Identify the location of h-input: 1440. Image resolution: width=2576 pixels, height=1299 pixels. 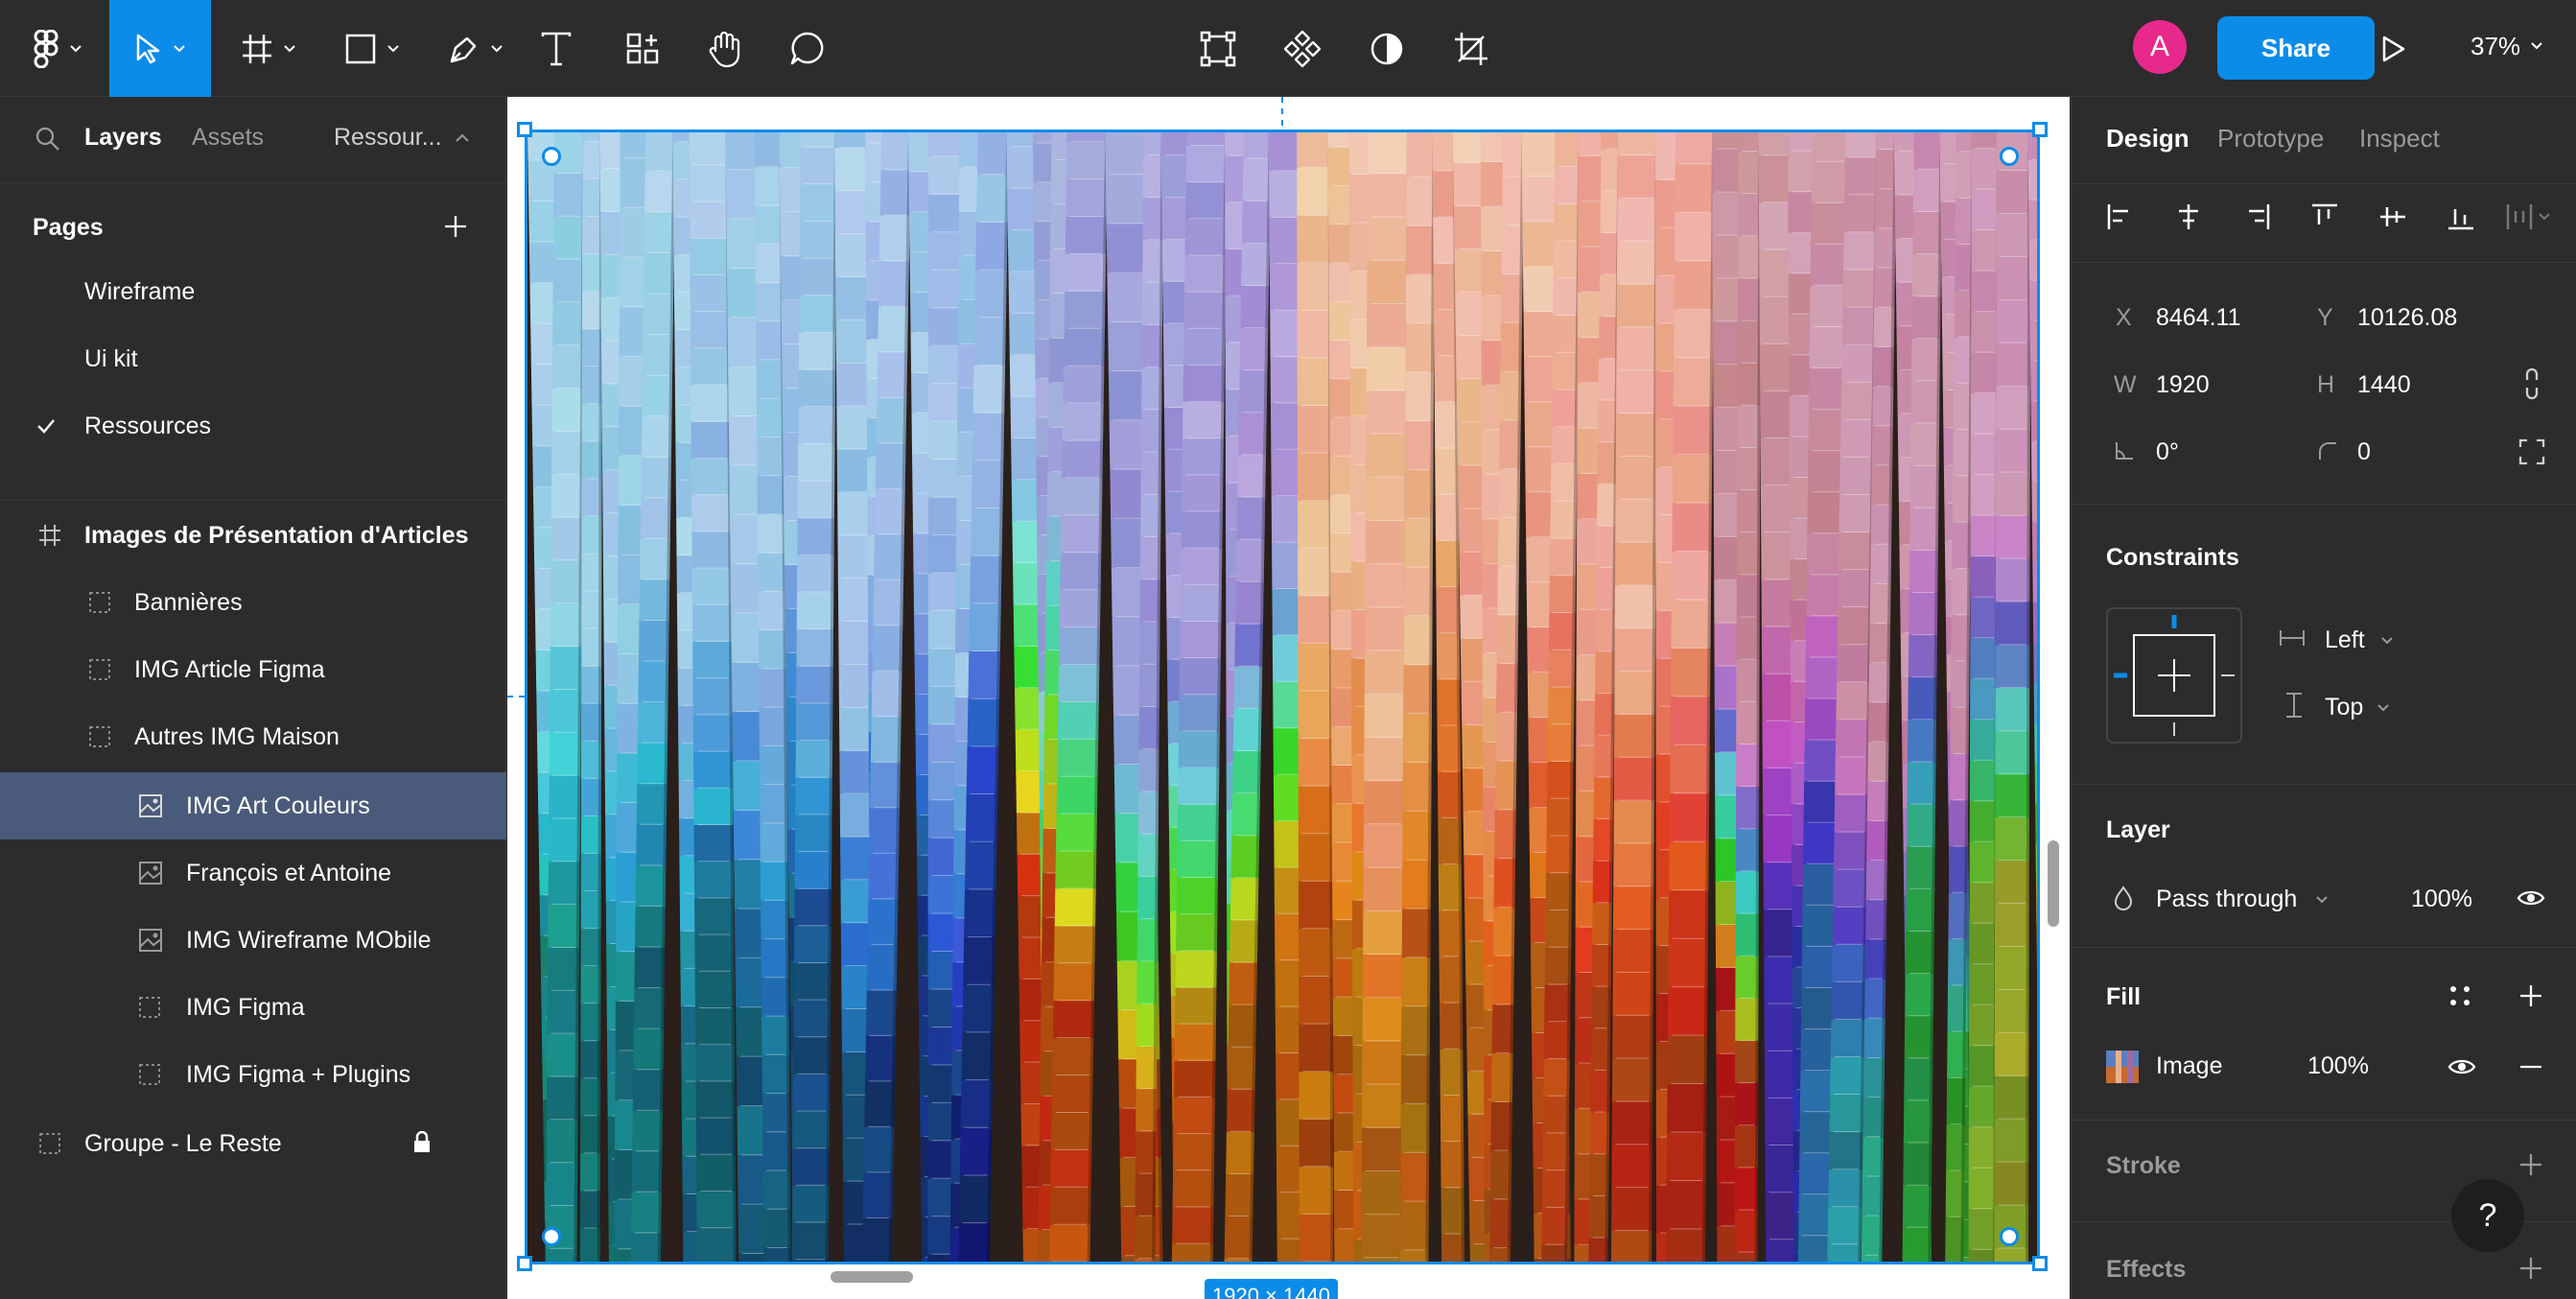
(2384, 385).